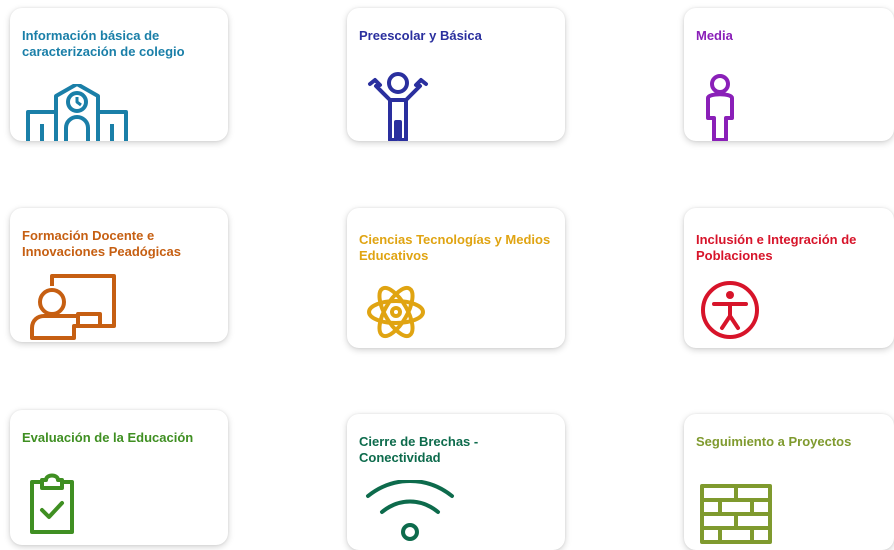  I want to click on card-ciencias: Ciencias Tecnologías y Medios Educativos, so click(456, 278).